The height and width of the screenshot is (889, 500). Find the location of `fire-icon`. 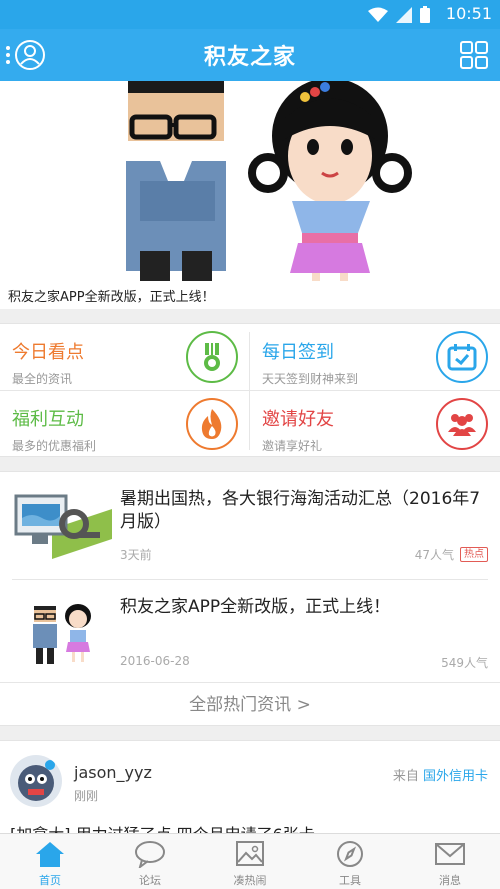

fire-icon is located at coordinates (212, 424).